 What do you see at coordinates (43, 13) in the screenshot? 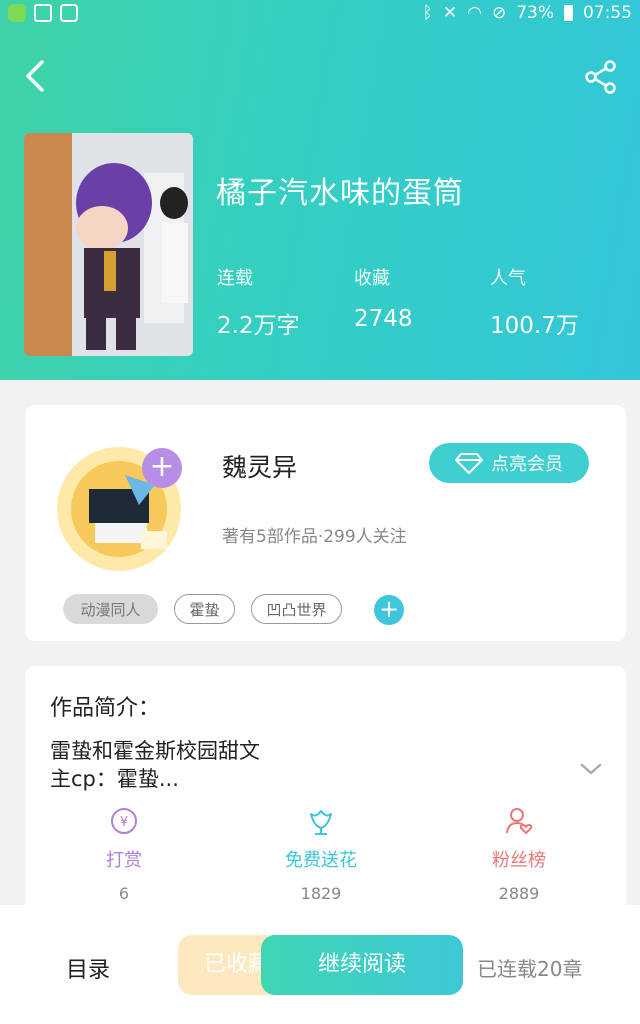
I see `image-icon` at bounding box center [43, 13].